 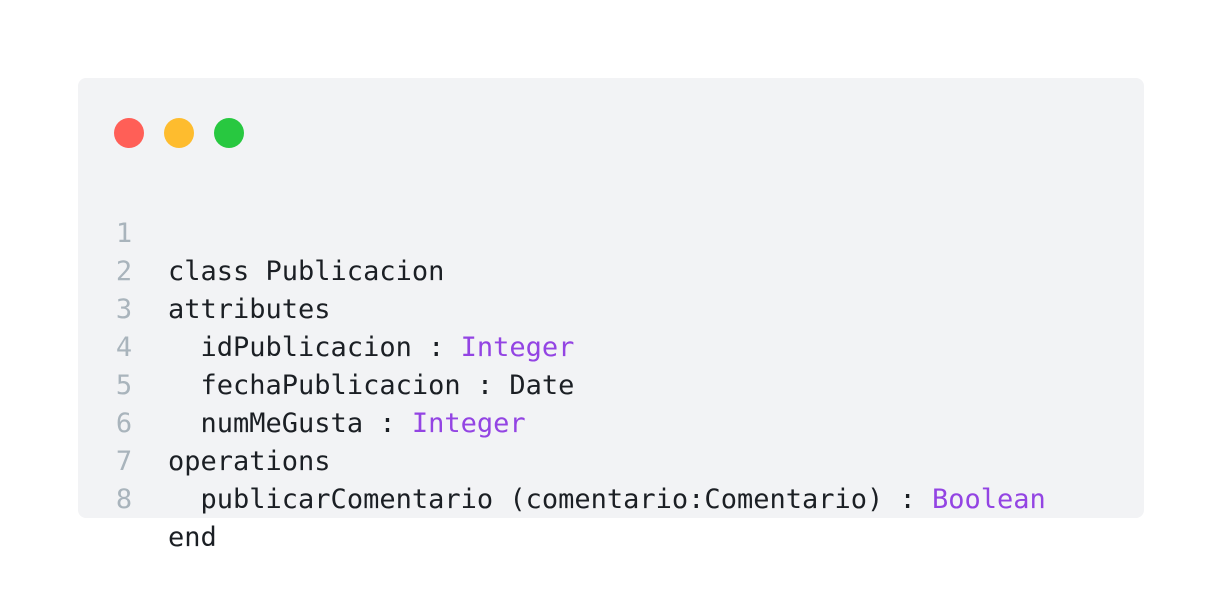 I want to click on type-keyword: Boolean, so click(x=989, y=499).